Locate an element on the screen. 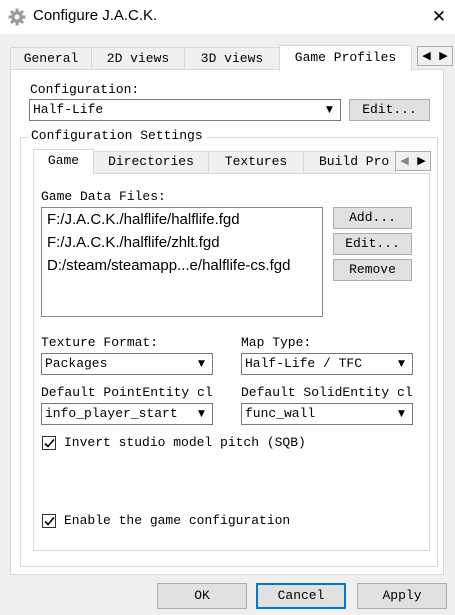 The image size is (455, 615). tab-general: General is located at coordinates (51, 59).